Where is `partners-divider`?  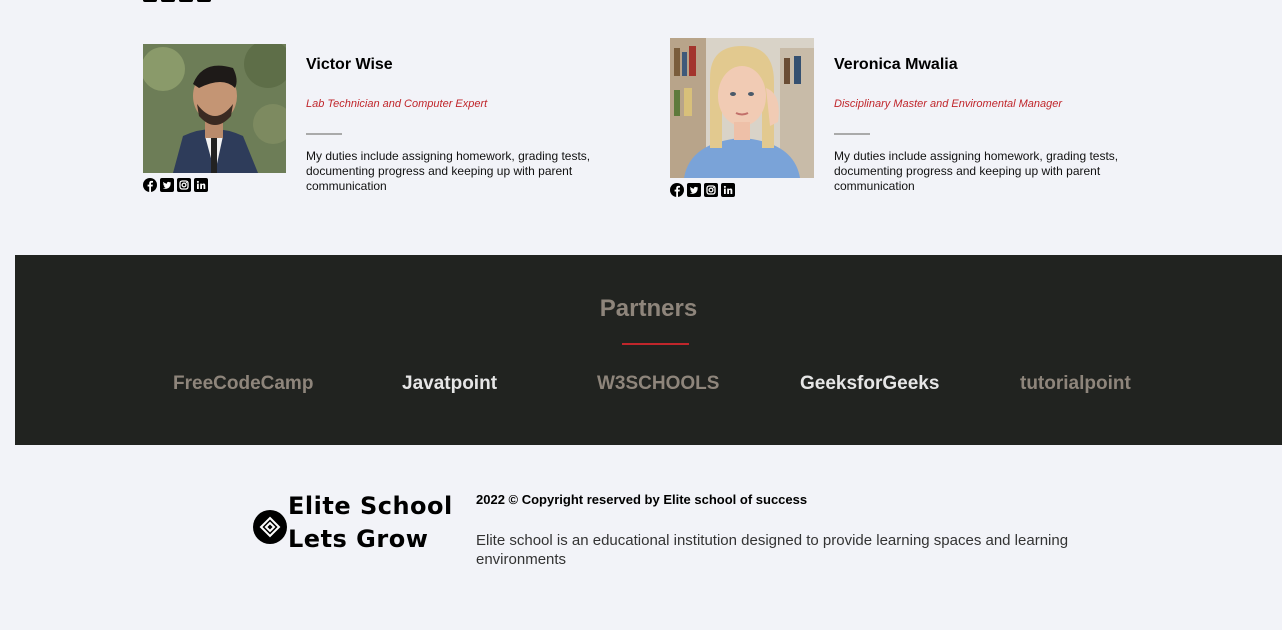 partners-divider is located at coordinates (655, 344).